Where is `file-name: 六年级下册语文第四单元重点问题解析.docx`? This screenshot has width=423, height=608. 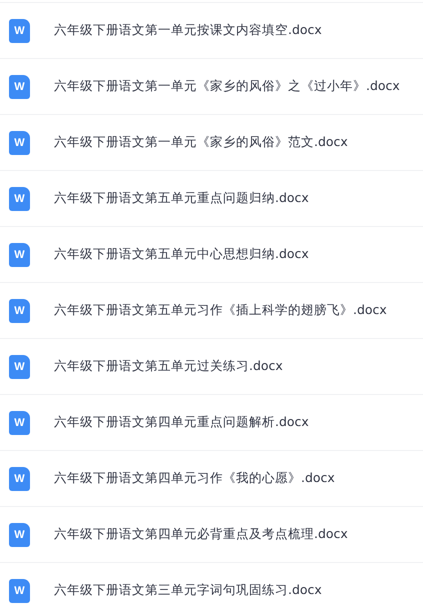
file-name: 六年级下册语文第四单元重点问题解析.docx is located at coordinates (181, 422).